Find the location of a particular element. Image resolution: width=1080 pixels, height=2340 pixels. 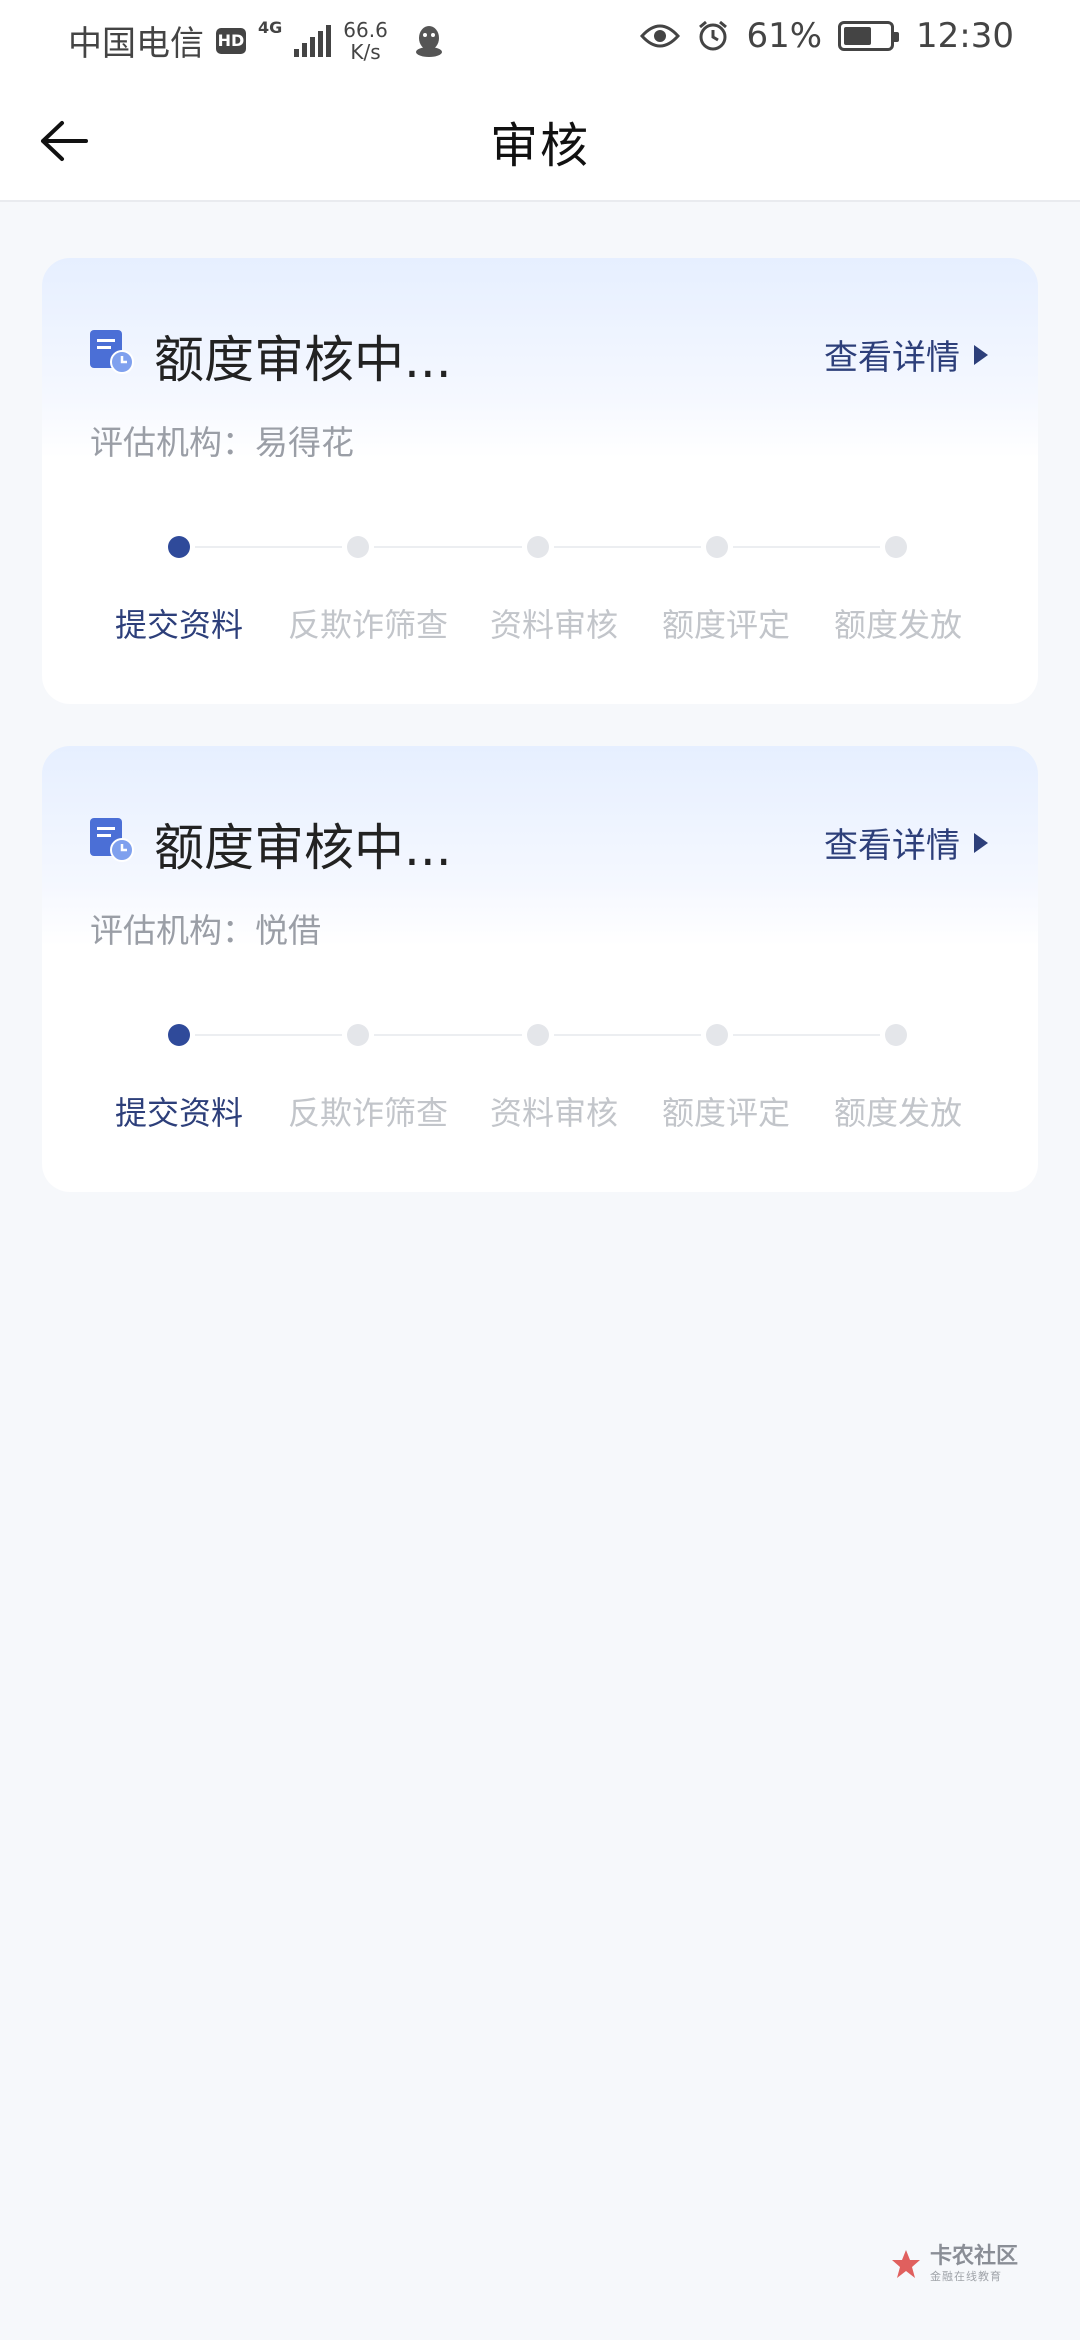

watermark-logo: 卡农社区 金融在线教育 is located at coordinates (954, 2264).